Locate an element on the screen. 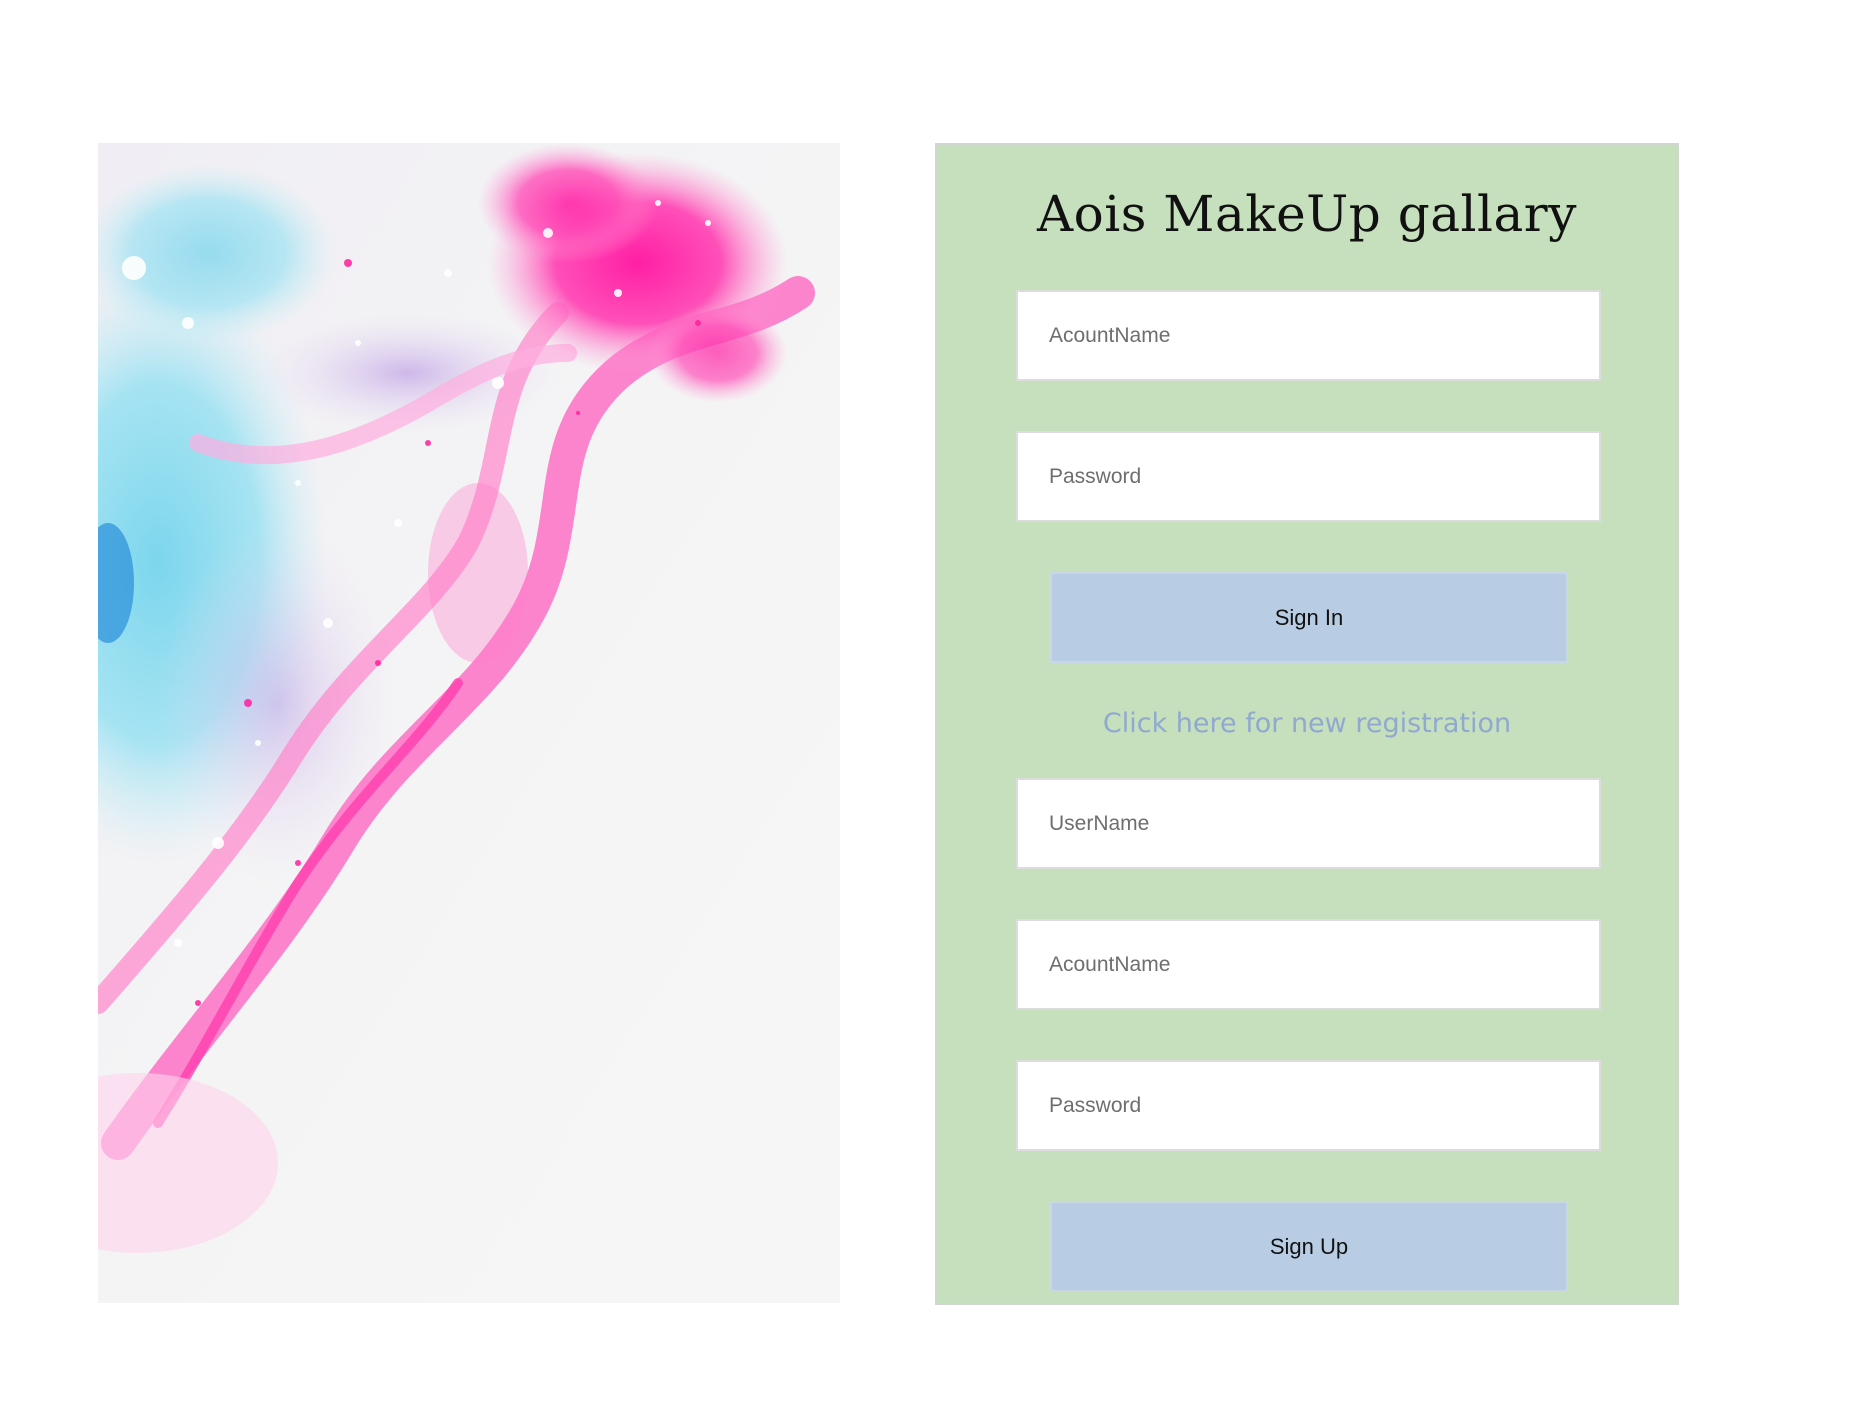 This screenshot has width=1870, height=1404. registration-link: Click here for new registration is located at coordinates (1307, 723).